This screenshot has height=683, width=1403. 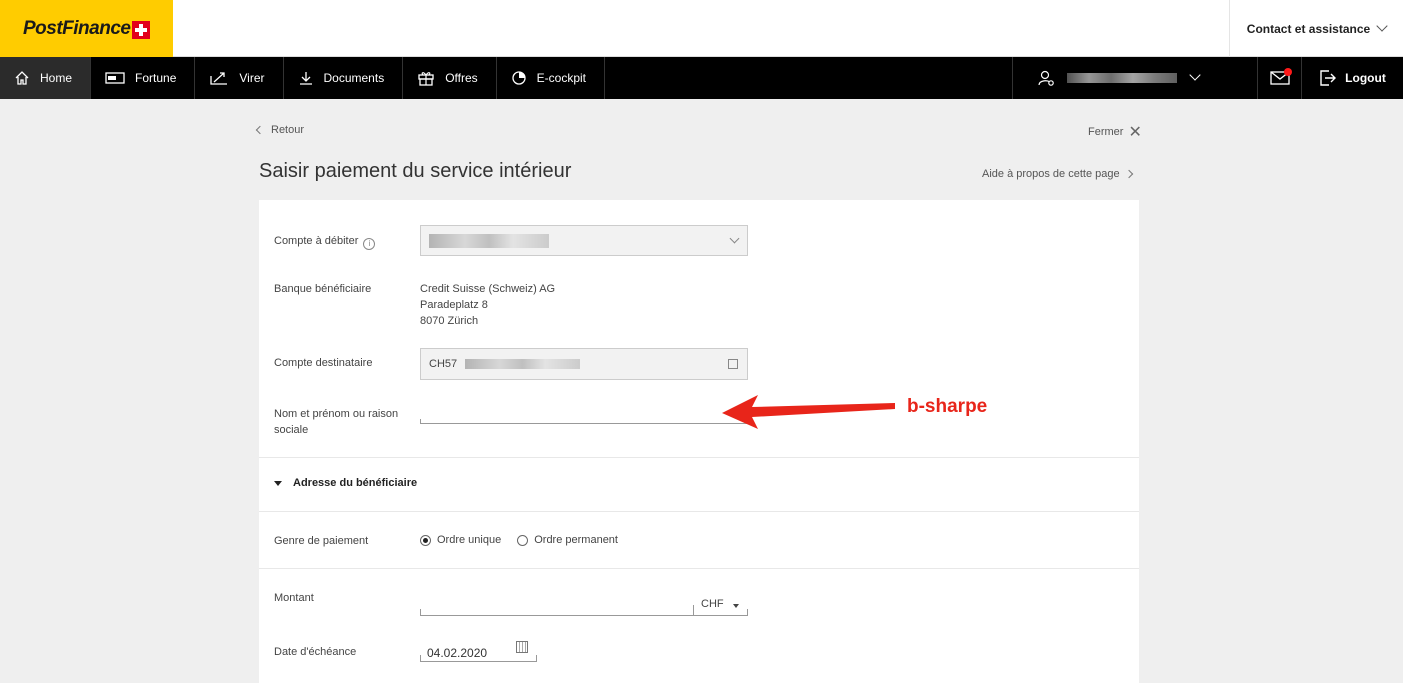 What do you see at coordinates (219, 78) in the screenshot?
I see `transfer-icon` at bounding box center [219, 78].